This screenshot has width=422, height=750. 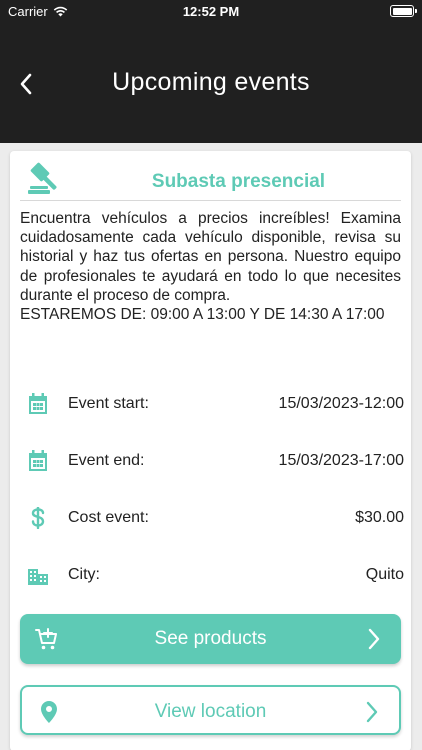 I want to click on city-value: Quito, so click(x=384, y=574).